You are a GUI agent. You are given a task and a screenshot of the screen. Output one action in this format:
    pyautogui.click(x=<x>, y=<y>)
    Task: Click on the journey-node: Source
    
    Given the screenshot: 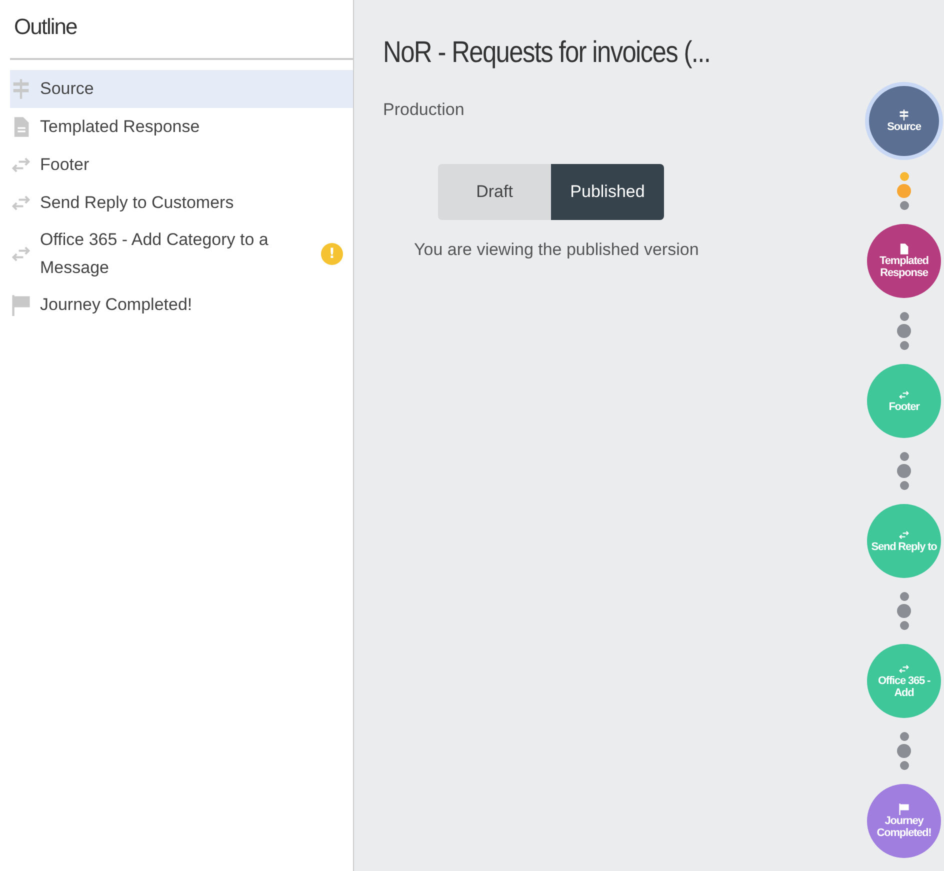 What is the action you would take?
    pyautogui.click(x=904, y=121)
    